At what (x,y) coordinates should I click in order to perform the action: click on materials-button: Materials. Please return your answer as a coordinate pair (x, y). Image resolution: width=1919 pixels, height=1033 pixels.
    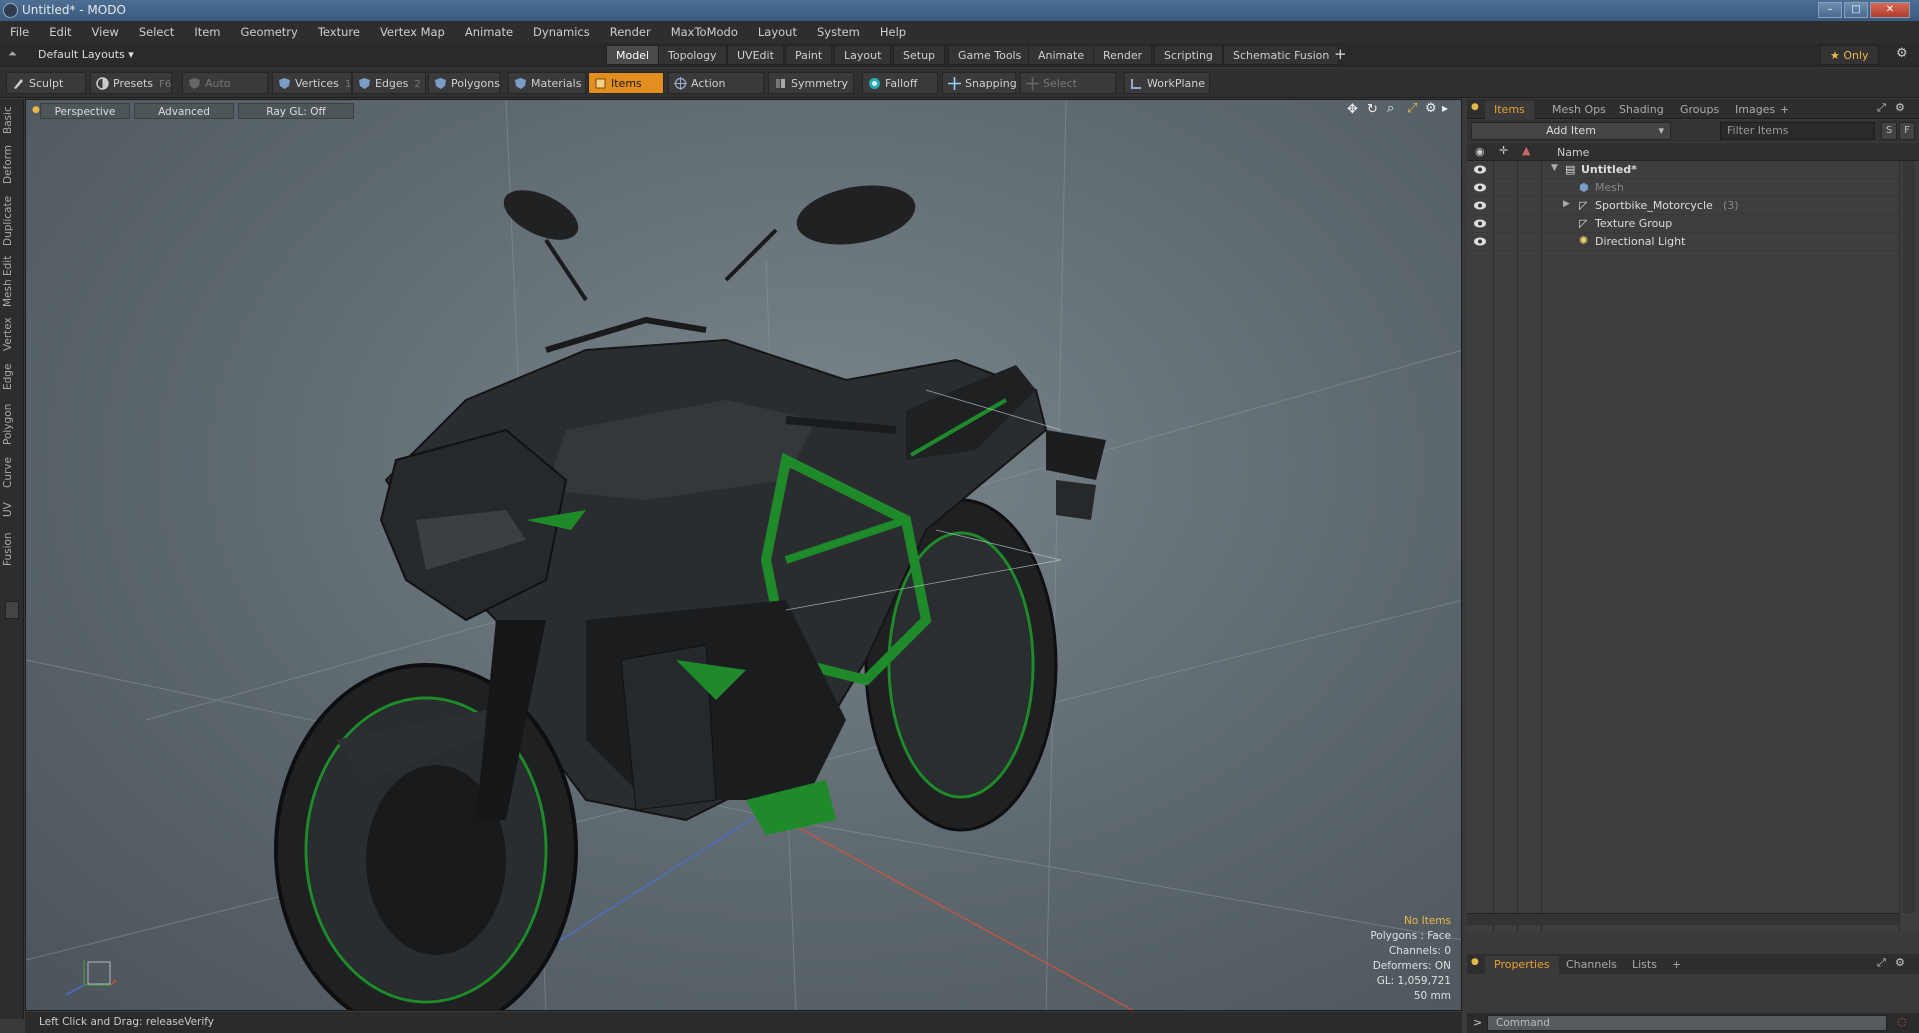
    Looking at the image, I should click on (547, 83).